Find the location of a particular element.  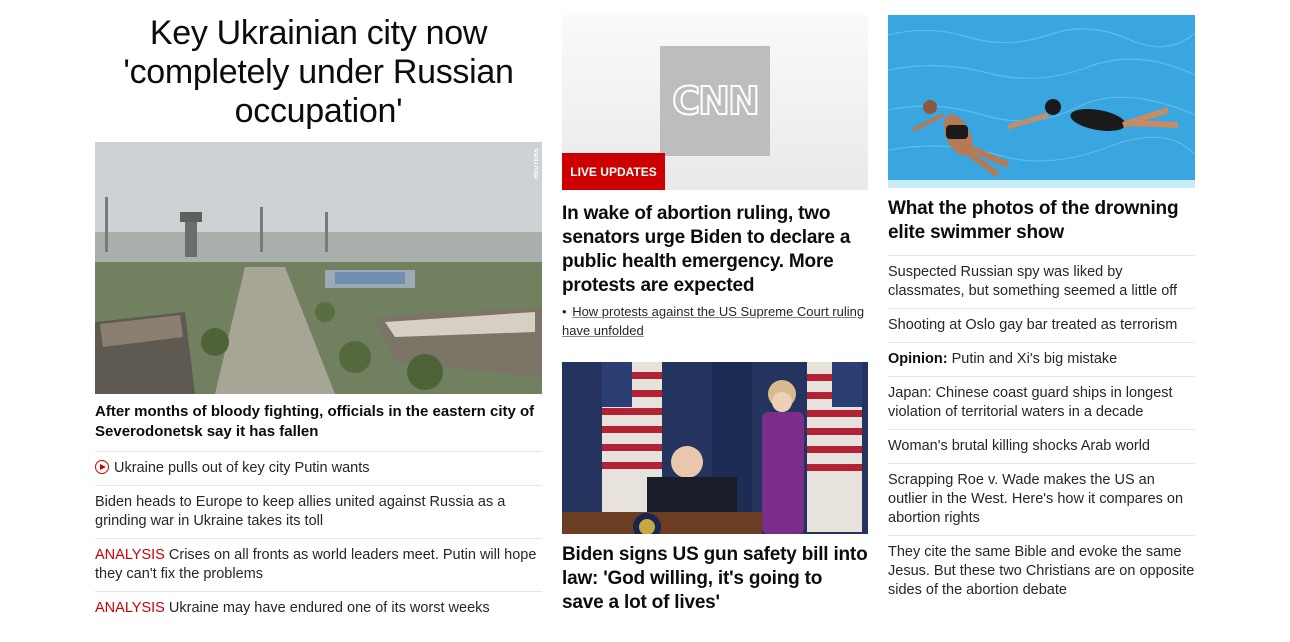

biden-signing-image is located at coordinates (715, 448).